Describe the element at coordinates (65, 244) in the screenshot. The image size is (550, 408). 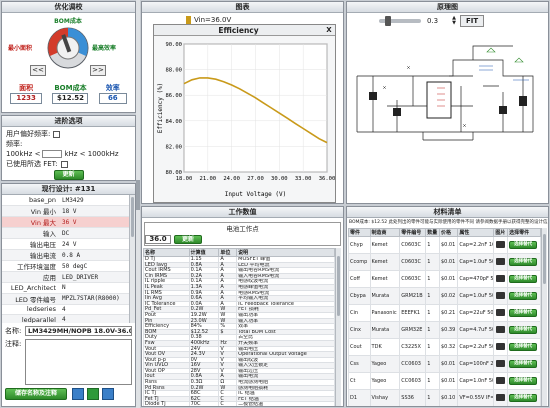
I see `design-row: 输出电压 24 V` at that location.